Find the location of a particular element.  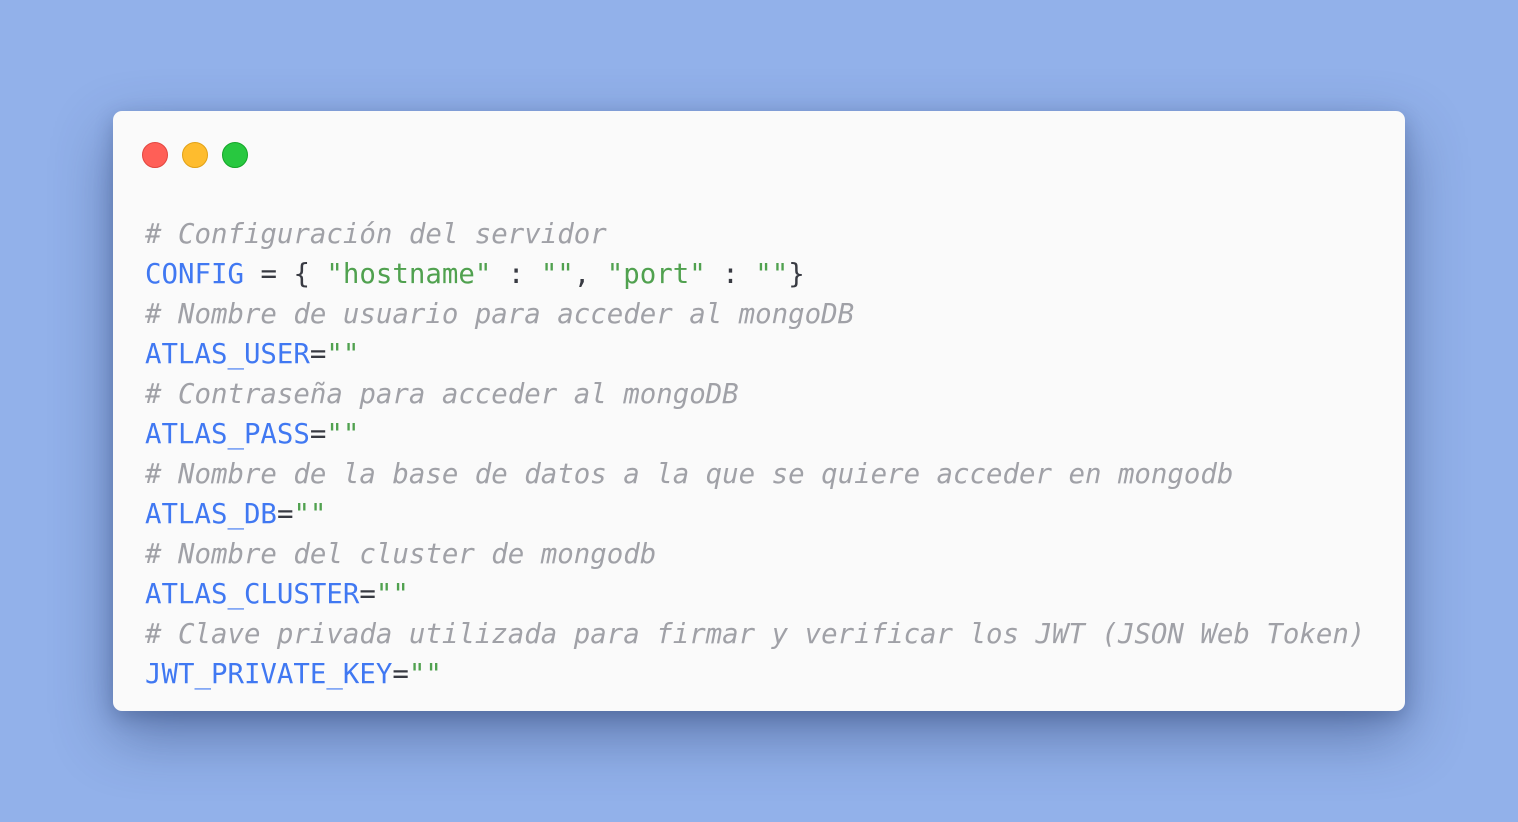

code-line-atlas-db: ATLAS_DB="" is located at coordinates (236, 514).